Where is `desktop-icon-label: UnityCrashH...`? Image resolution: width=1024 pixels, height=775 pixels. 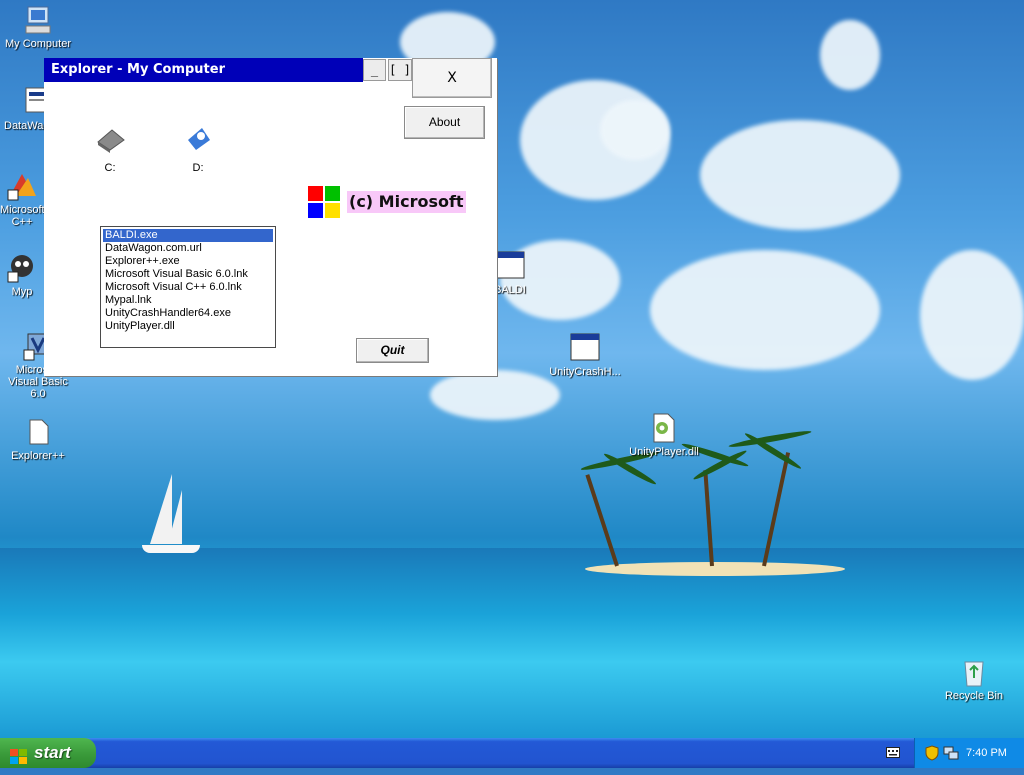
desktop-icon-label: UnityCrashH... is located at coordinates (585, 372).